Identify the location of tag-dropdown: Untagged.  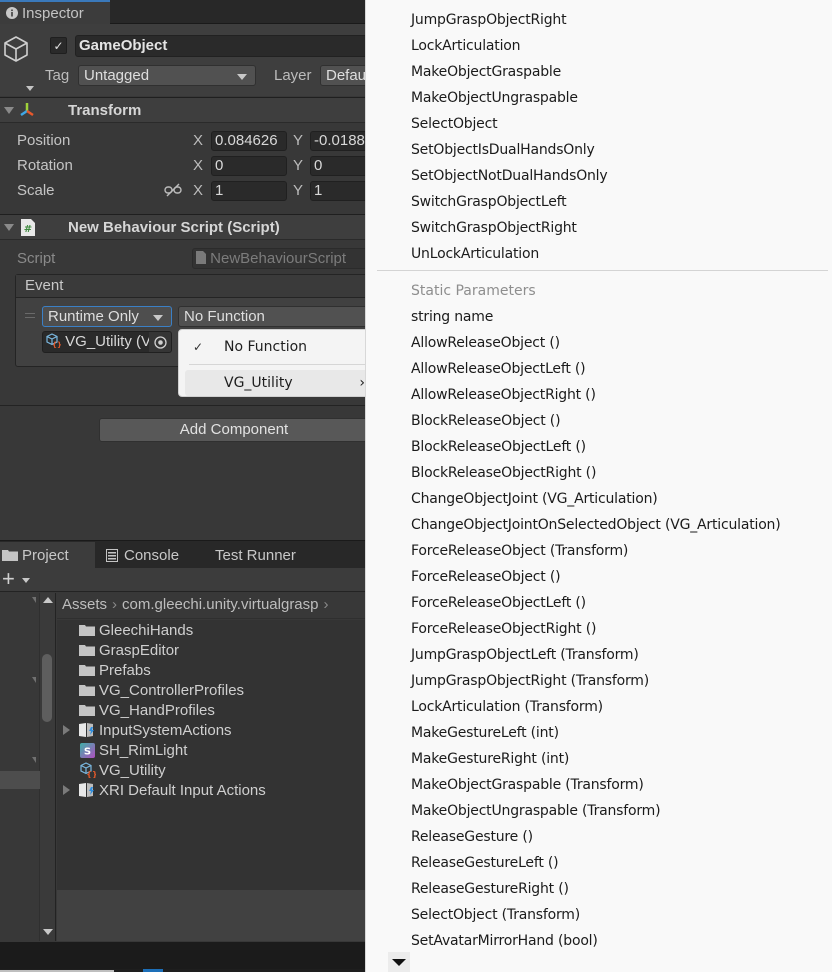
(167, 75).